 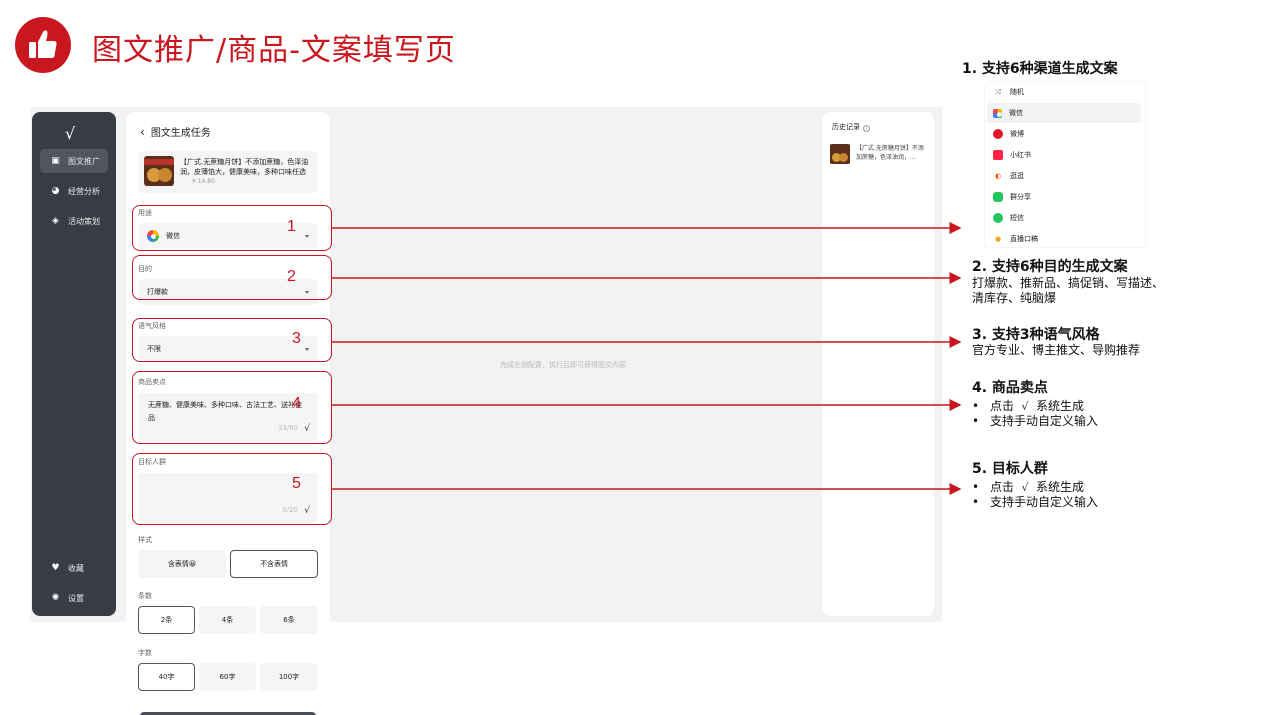 What do you see at coordinates (998, 92) in the screenshot?
I see `shuffle-icon: ⤮` at bounding box center [998, 92].